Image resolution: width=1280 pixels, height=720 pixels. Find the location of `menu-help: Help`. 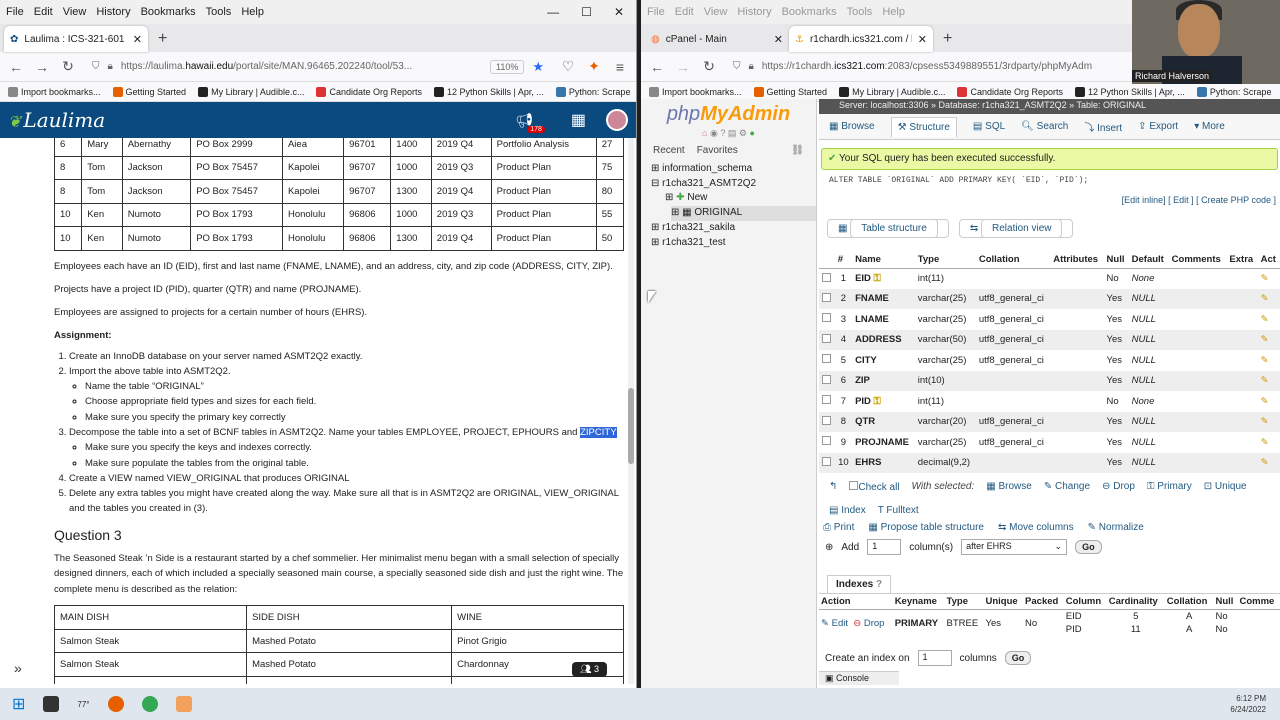

menu-help: Help is located at coordinates (893, 12).